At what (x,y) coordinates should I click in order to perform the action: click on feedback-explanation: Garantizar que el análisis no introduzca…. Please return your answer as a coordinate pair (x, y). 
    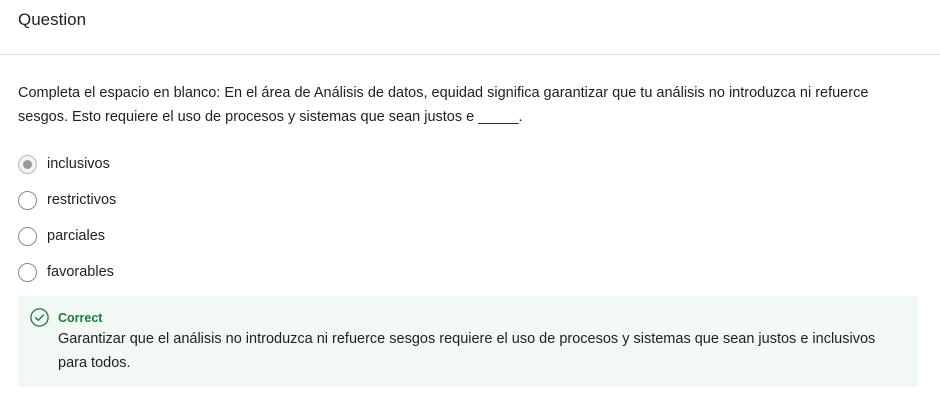
    Looking at the image, I should click on (467, 351).